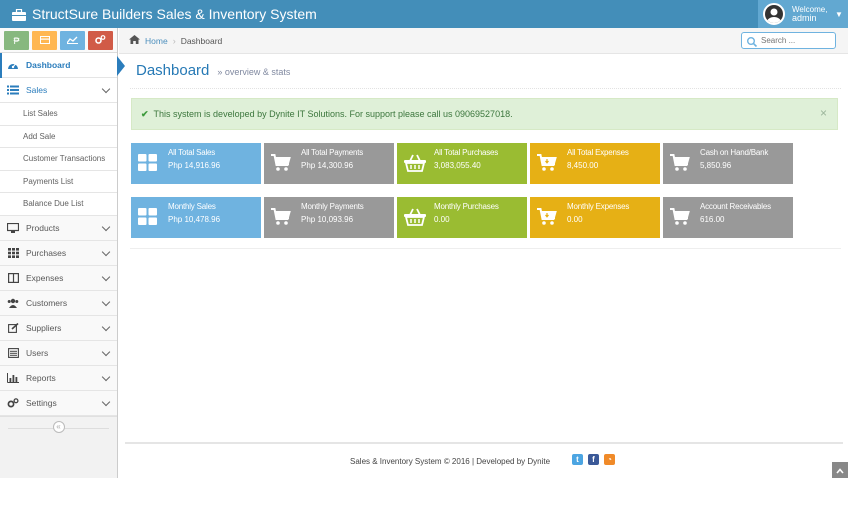 Image resolution: width=848 pixels, height=530 pixels. Describe the element at coordinates (37, 352) in the screenshot. I see `sidebar-item-label: Users` at that location.